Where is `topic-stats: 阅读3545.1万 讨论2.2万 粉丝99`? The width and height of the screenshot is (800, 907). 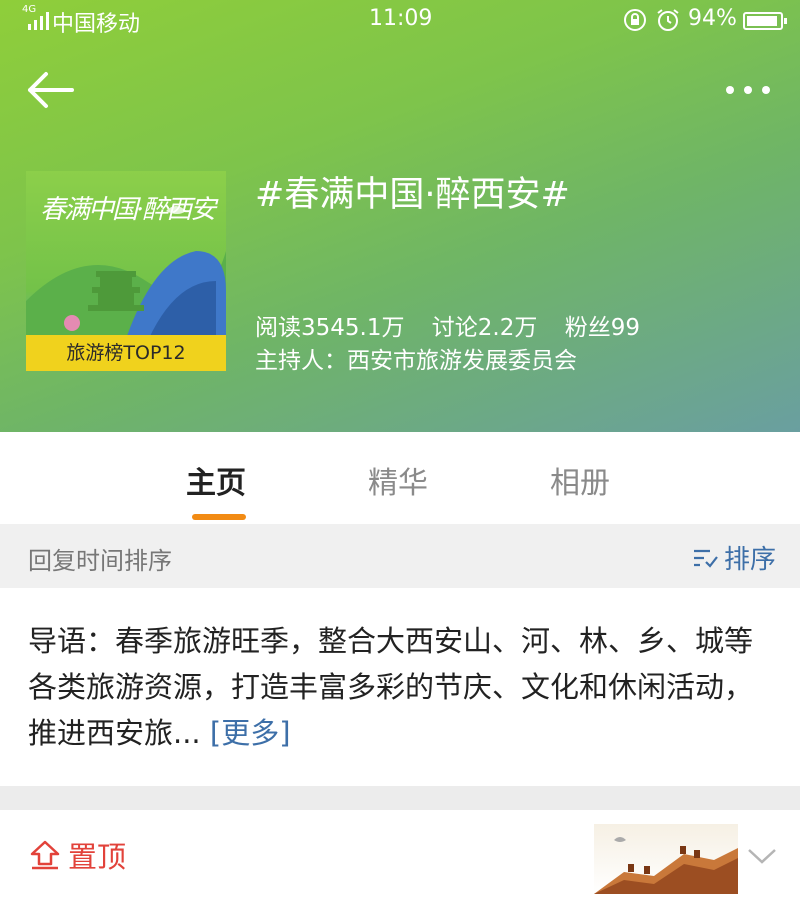
topic-stats: 阅读3545.1万 讨论2.2万 粉丝99 is located at coordinates (457, 325).